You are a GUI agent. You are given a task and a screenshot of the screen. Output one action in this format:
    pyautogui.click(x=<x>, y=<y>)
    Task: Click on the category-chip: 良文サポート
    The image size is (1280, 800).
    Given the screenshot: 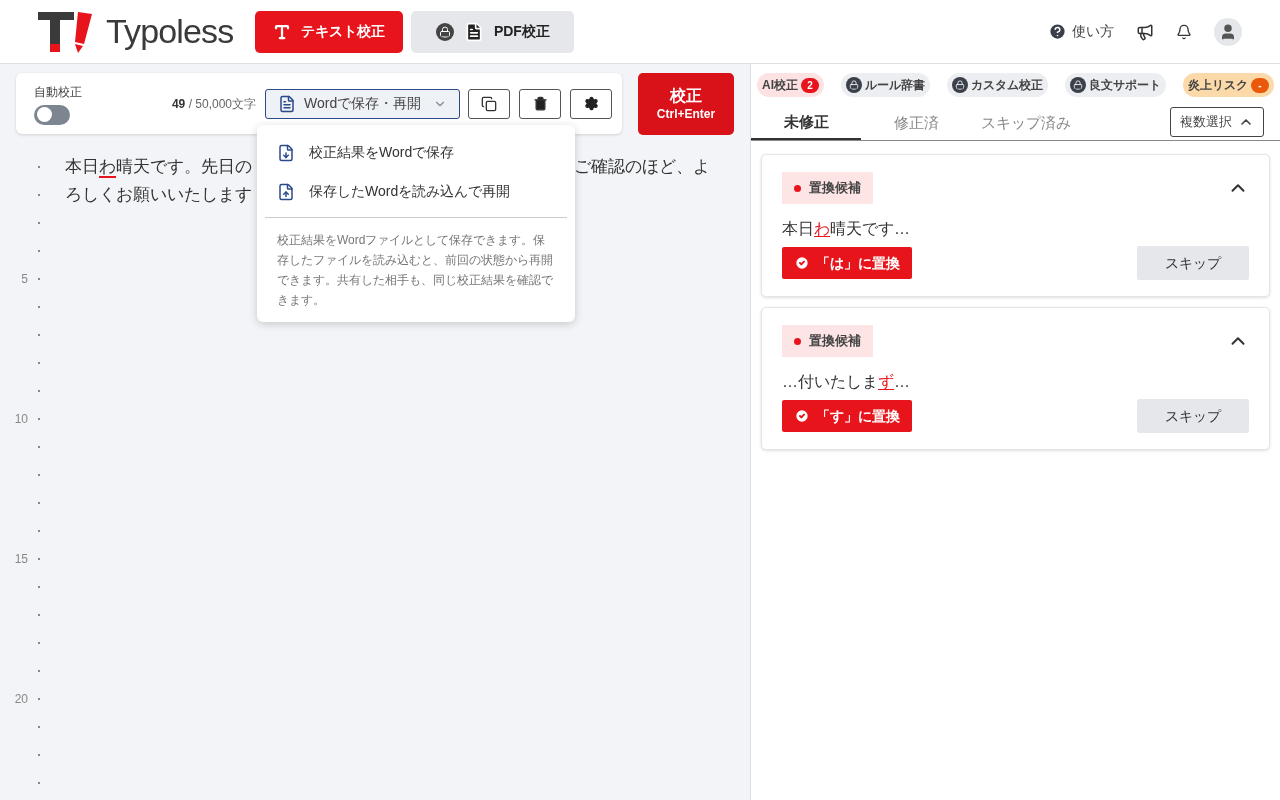 What is the action you would take?
    pyautogui.click(x=1115, y=85)
    